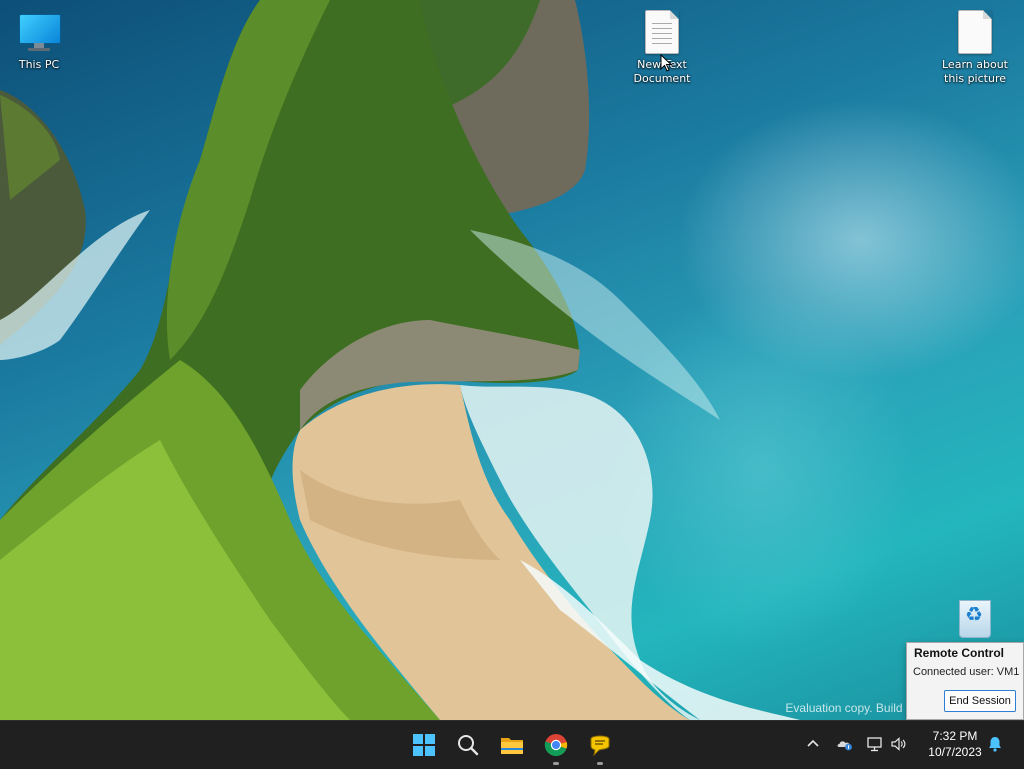 The width and height of the screenshot is (1024, 769). I want to click on this-pc-label: This PC, so click(39, 64).